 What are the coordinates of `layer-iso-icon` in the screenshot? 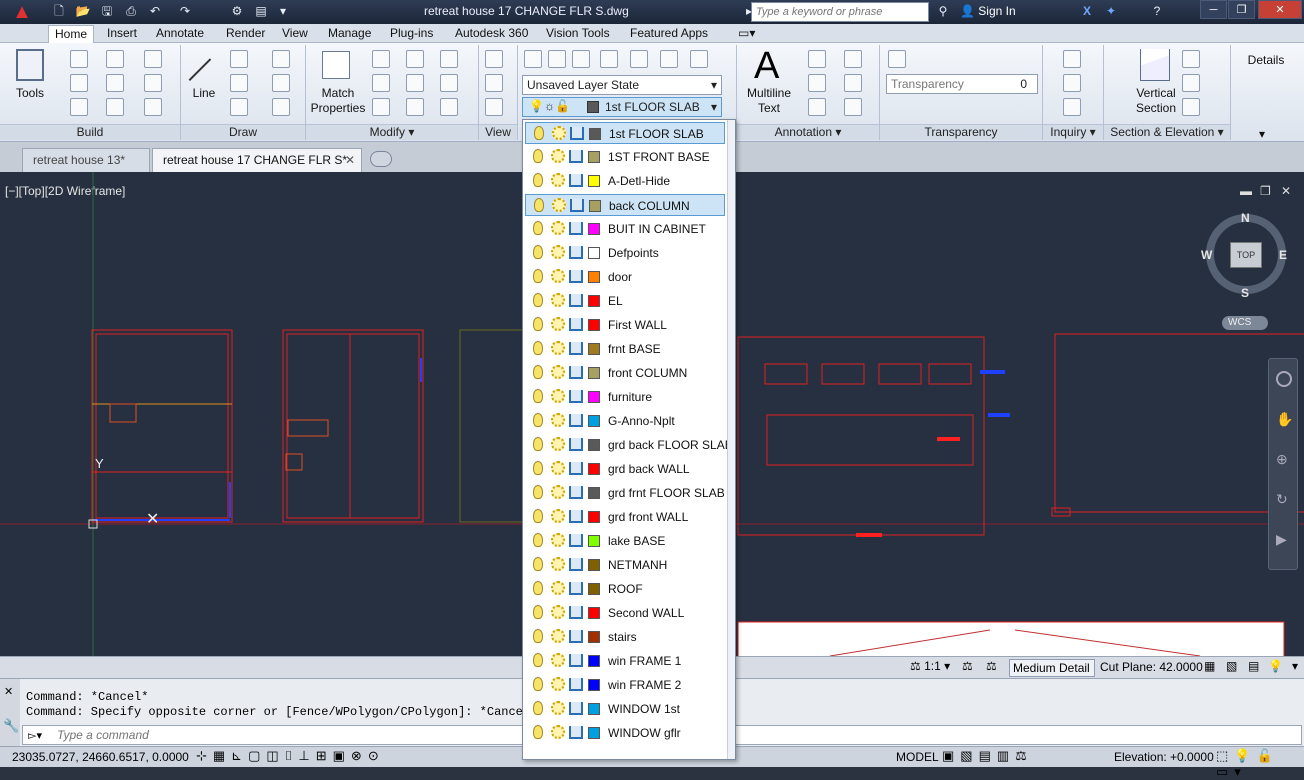 It's located at (557, 59).